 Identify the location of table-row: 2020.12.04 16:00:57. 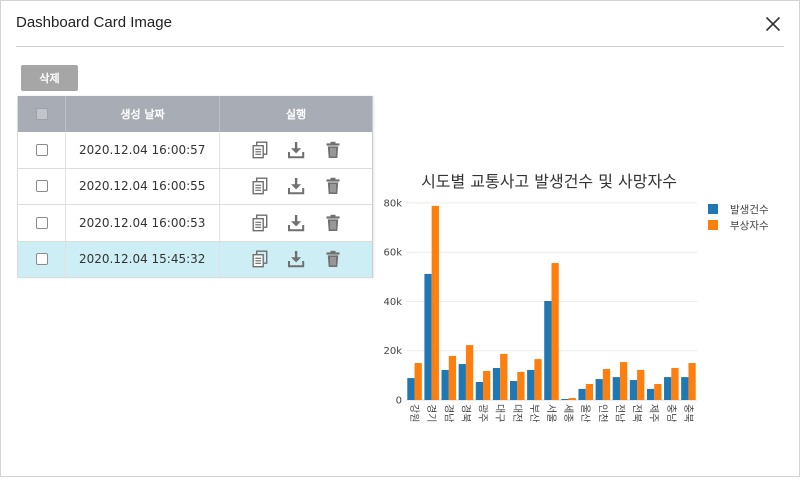
(195, 150).